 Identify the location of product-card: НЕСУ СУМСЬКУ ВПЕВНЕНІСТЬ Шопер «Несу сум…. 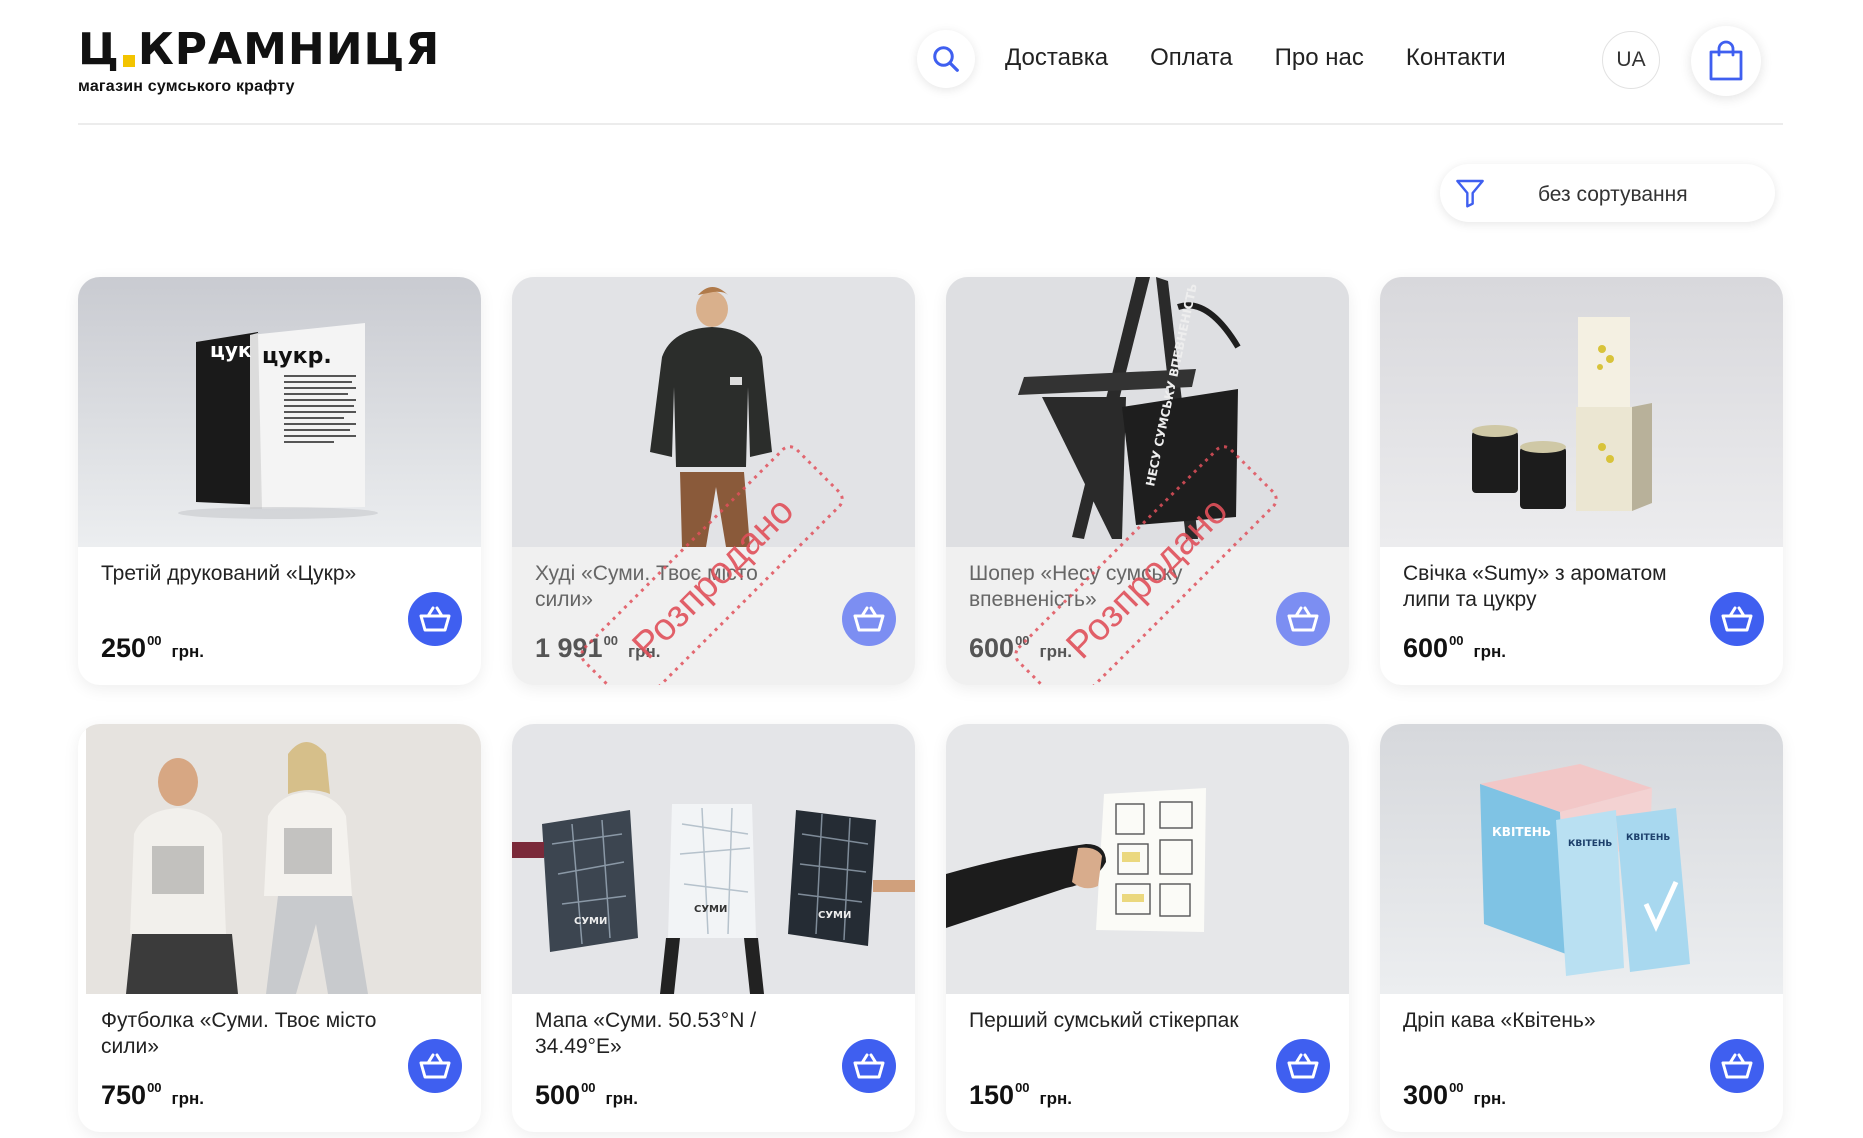
(1147, 481).